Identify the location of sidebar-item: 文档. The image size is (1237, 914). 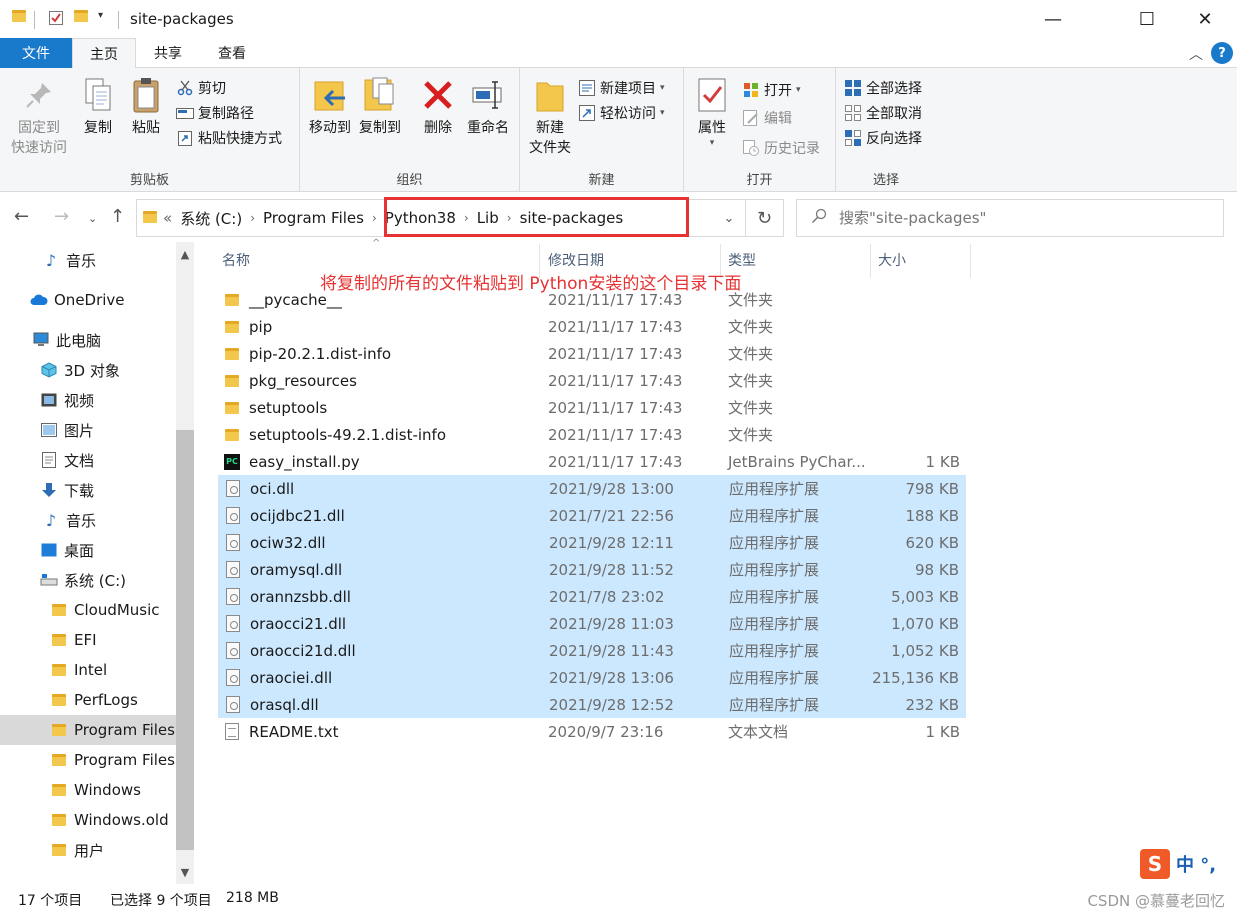
(88, 460).